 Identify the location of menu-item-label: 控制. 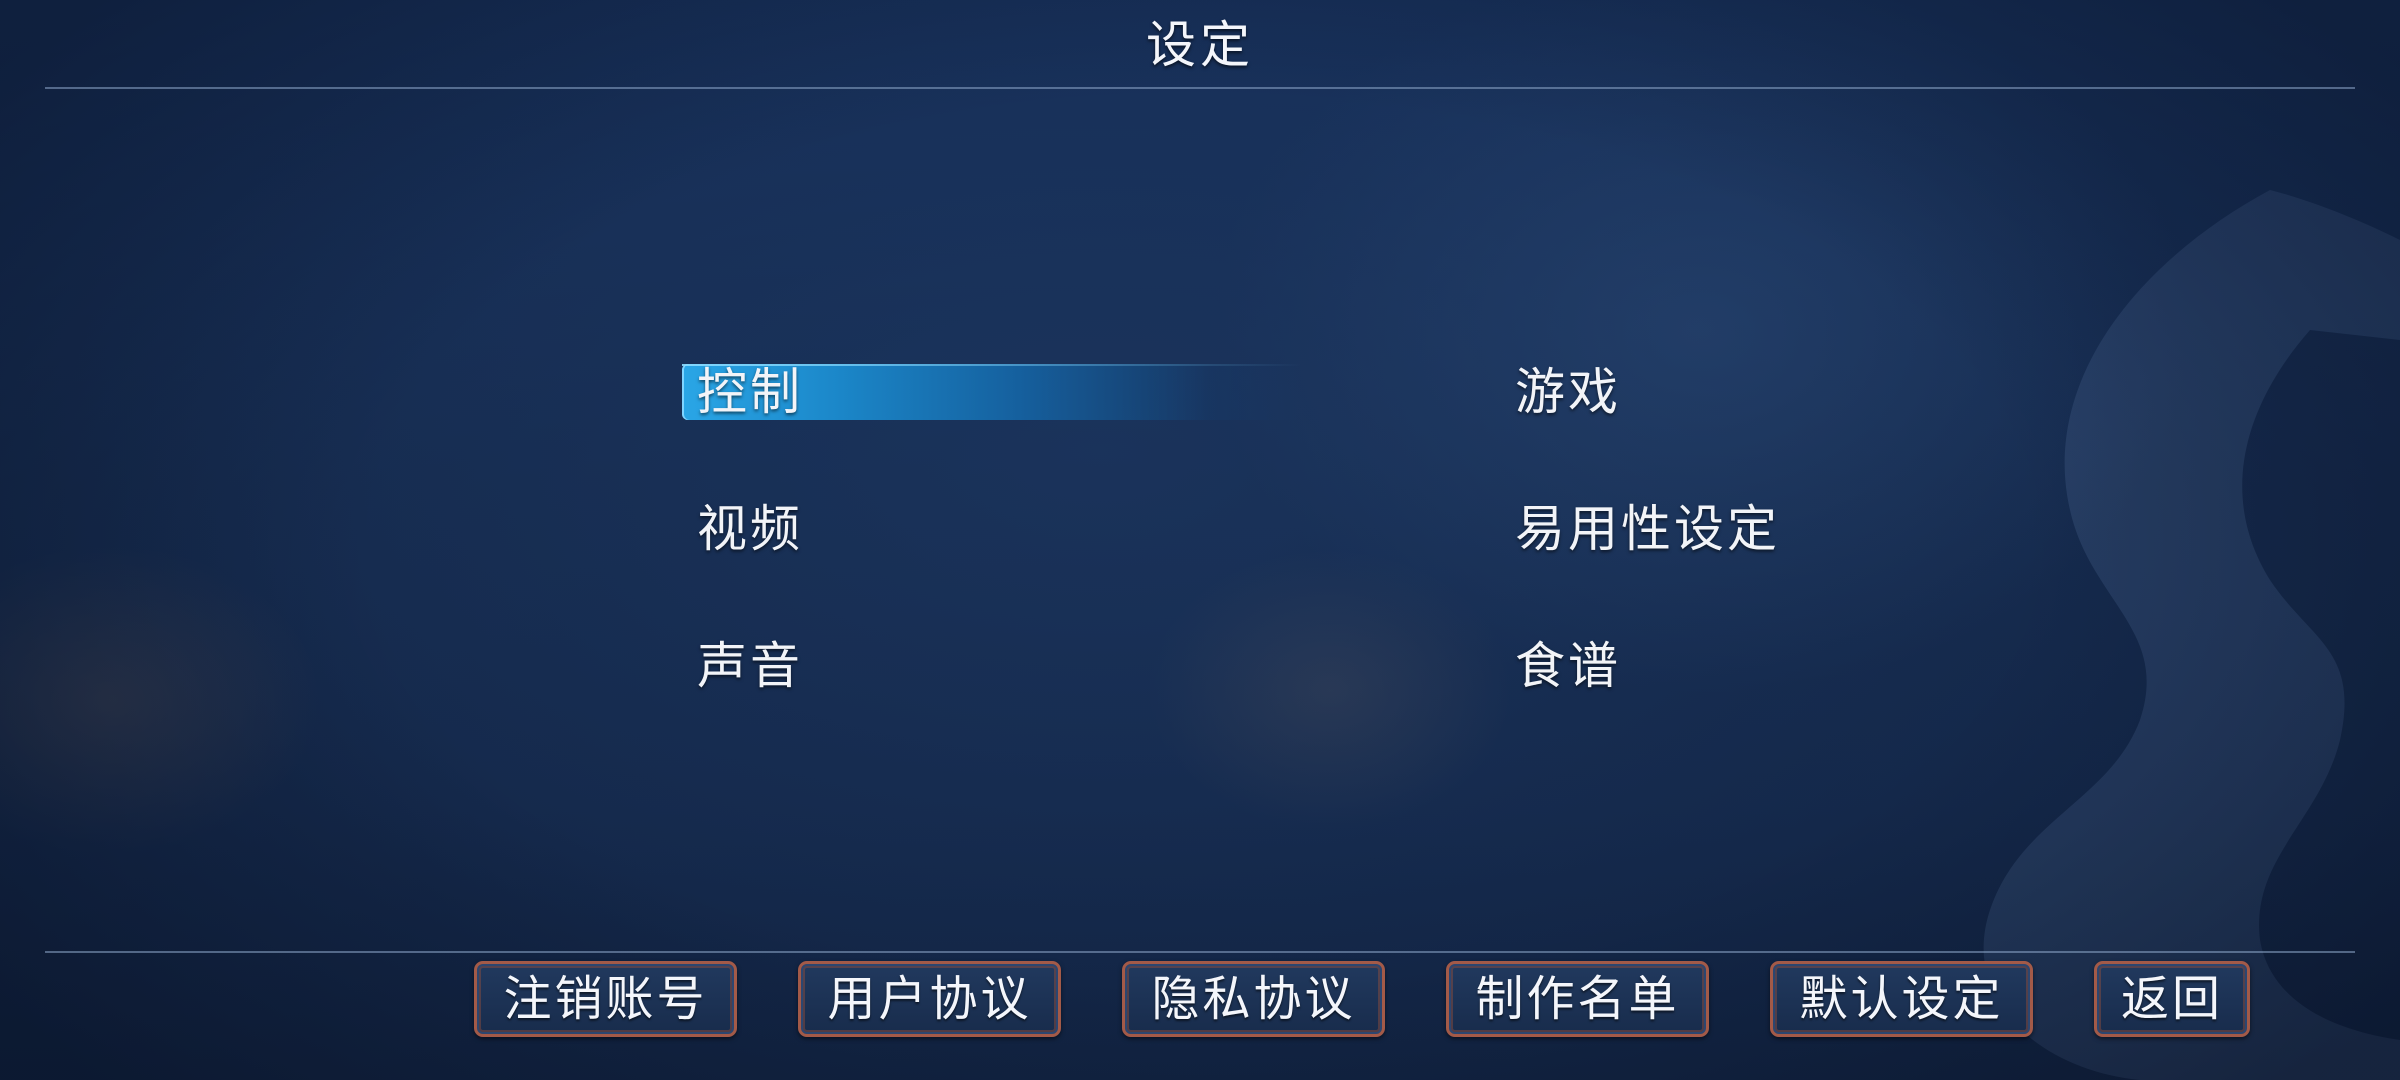
(750, 392).